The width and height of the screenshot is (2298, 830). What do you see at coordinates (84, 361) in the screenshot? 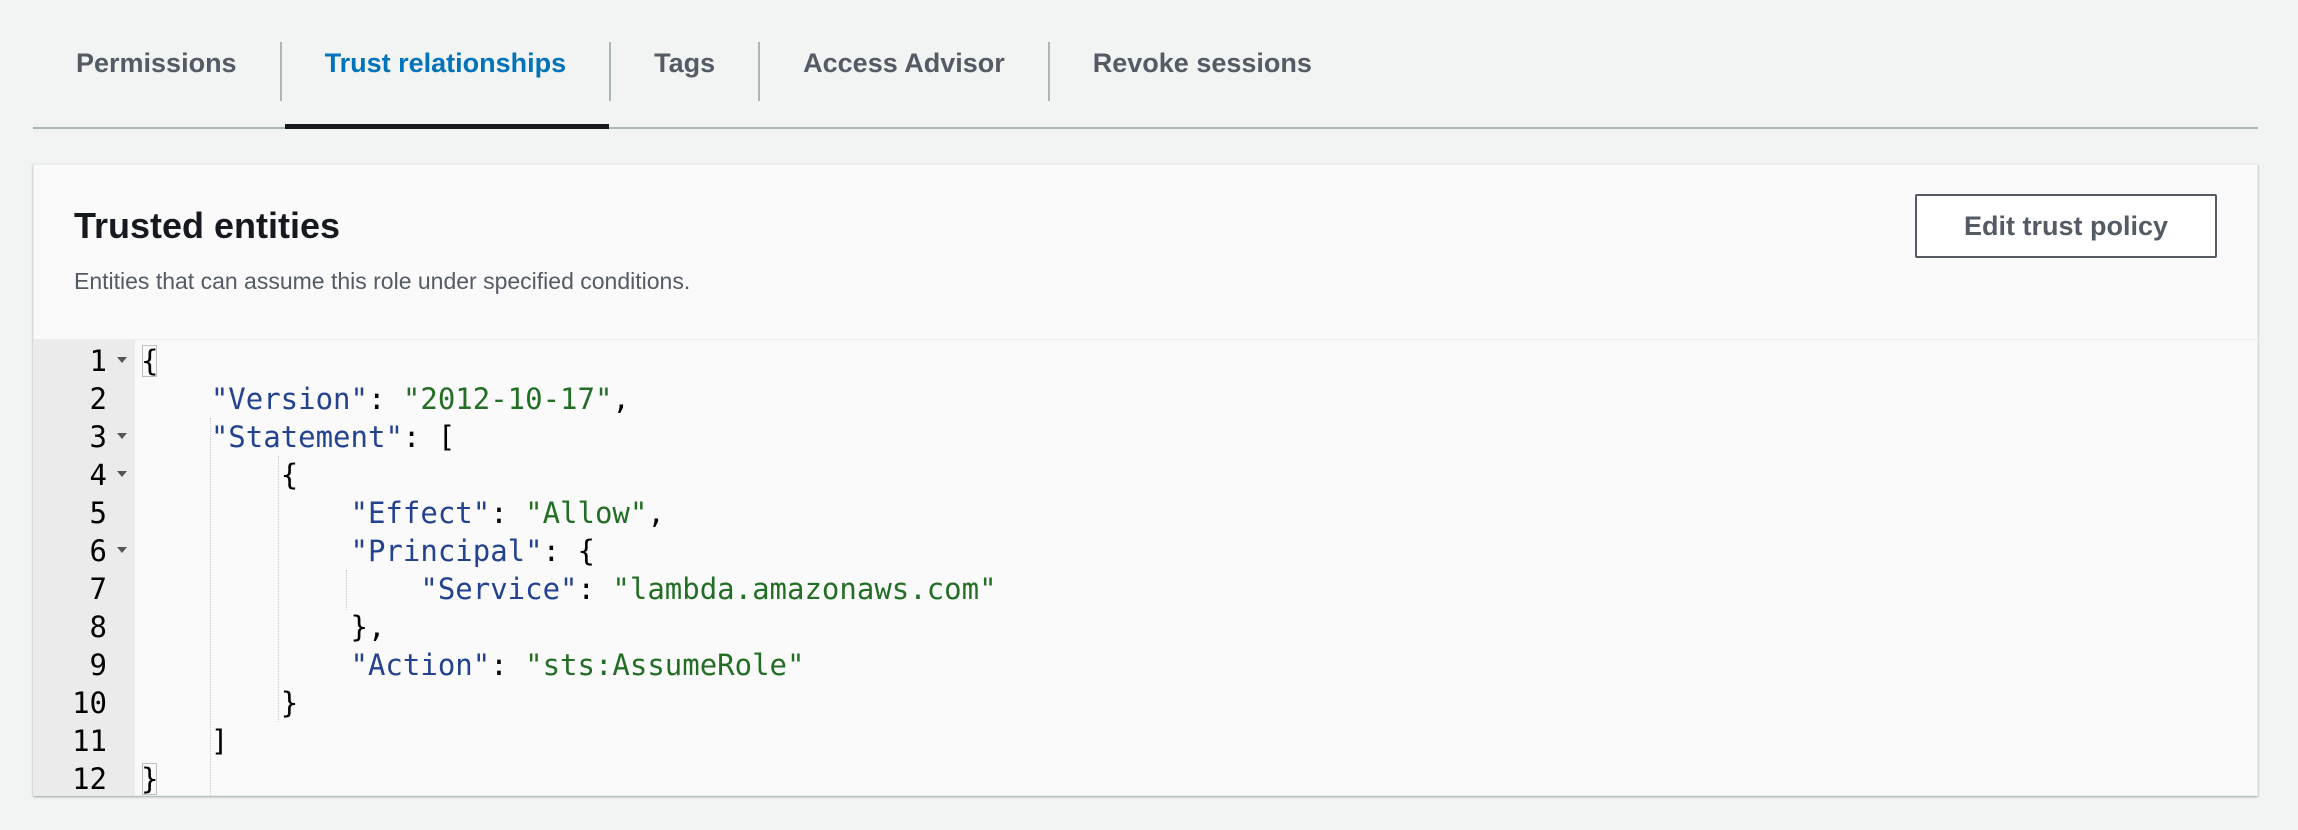
I see `gutter-line: 1` at bounding box center [84, 361].